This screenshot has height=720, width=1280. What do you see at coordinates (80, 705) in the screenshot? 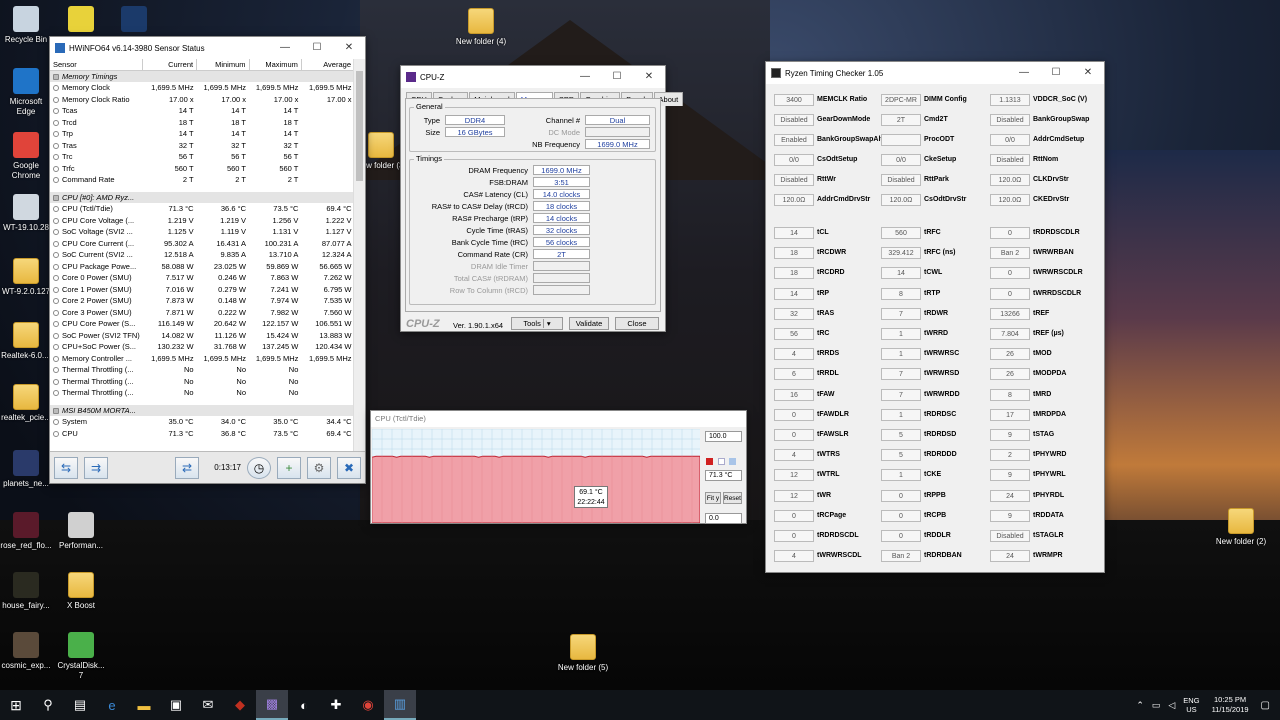
I see `task-view-icon: ▤` at bounding box center [80, 705].